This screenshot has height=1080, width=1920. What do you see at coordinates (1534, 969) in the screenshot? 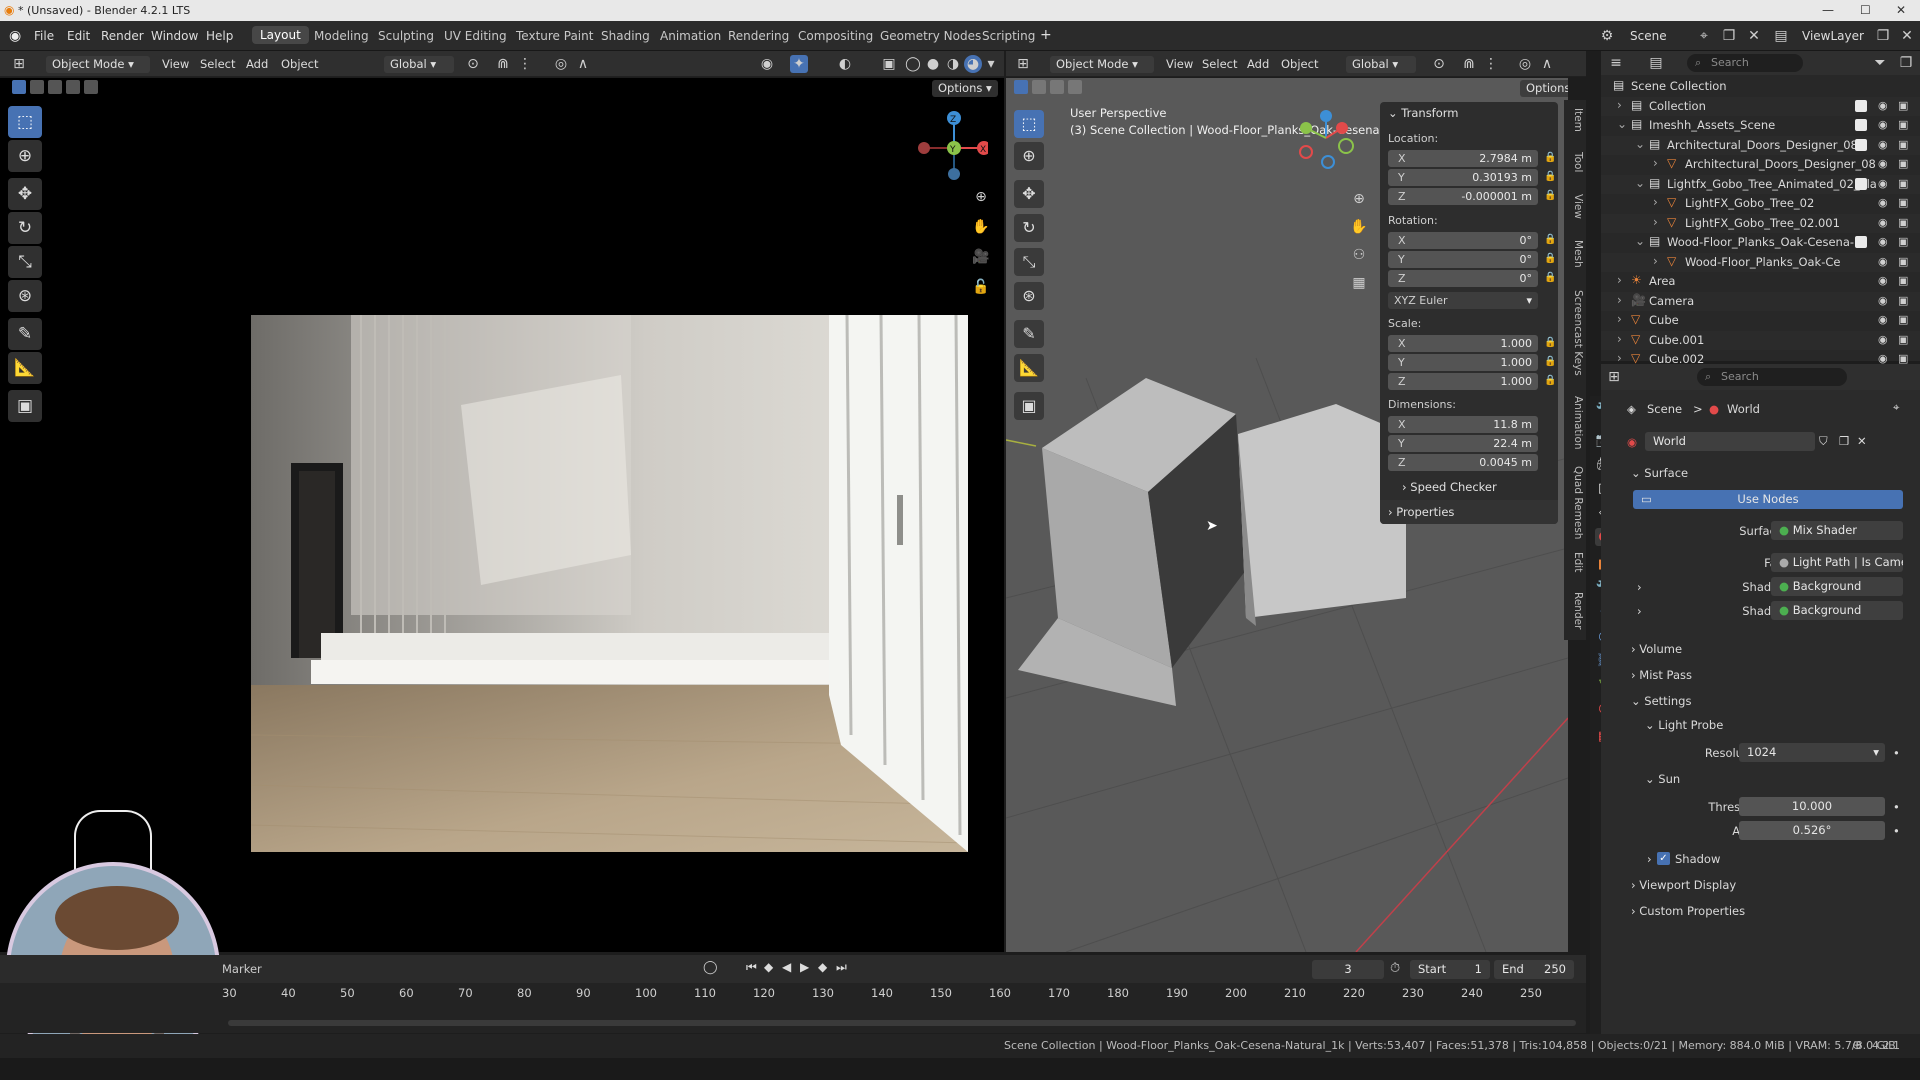
I see `end-frame-field: End 250` at bounding box center [1534, 969].